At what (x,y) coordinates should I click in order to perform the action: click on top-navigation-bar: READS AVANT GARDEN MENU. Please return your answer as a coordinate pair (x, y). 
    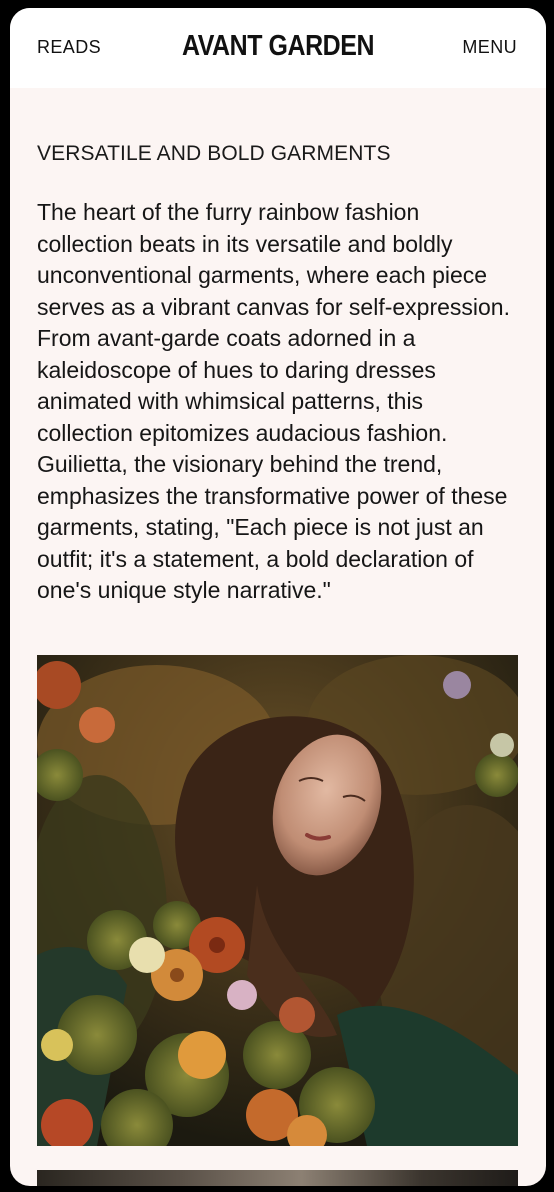
    Looking at the image, I should click on (278, 48).